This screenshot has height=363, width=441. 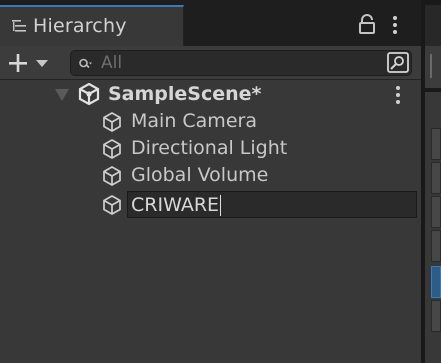 What do you see at coordinates (210, 23) in the screenshot?
I see `tab-bar: Hierarchy` at bounding box center [210, 23].